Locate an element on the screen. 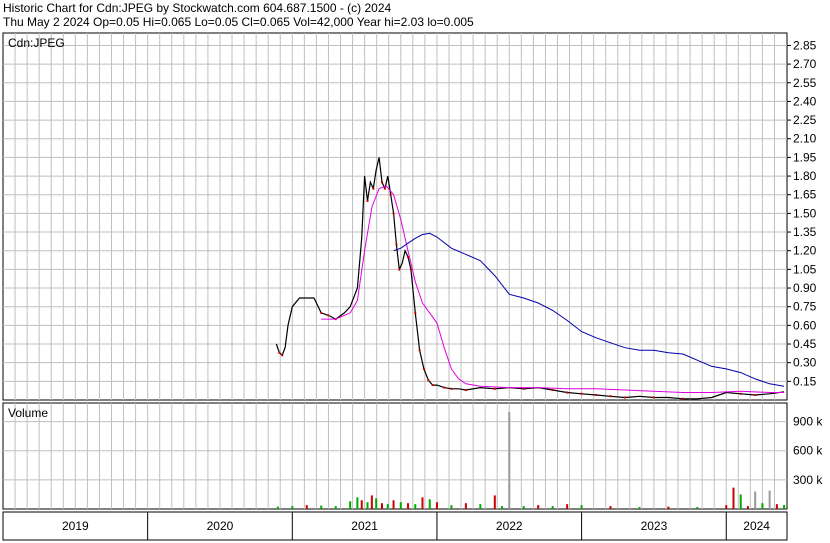 The image size is (830, 543). volume-tick-label: 900 k is located at coordinates (808, 422).